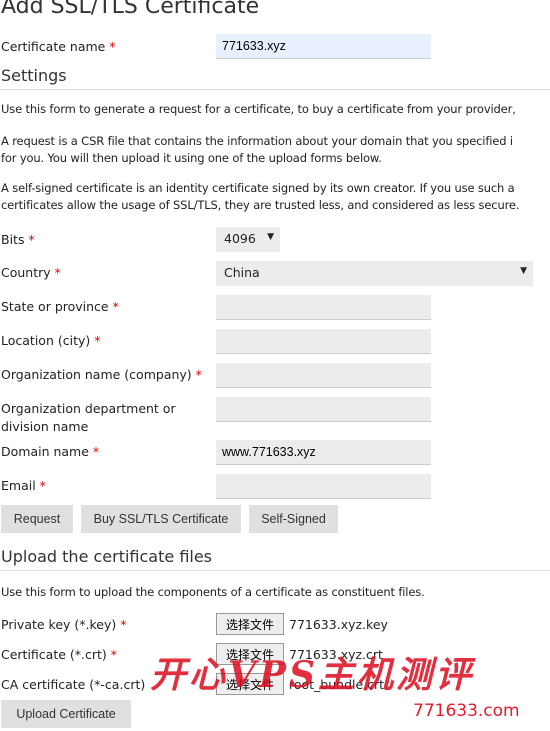  Describe the element at coordinates (323, 452) in the screenshot. I see `domain-input` at that location.